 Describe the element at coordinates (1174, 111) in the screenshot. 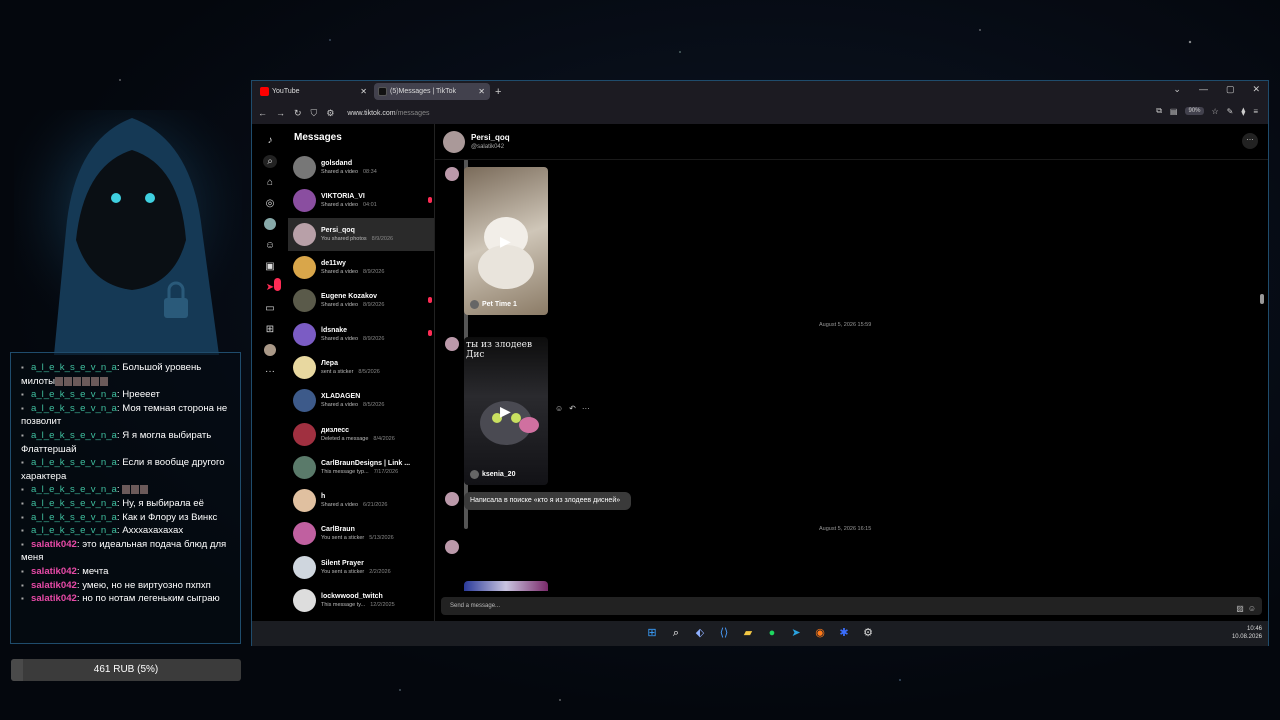

I see `reader-icon: ▤` at that location.